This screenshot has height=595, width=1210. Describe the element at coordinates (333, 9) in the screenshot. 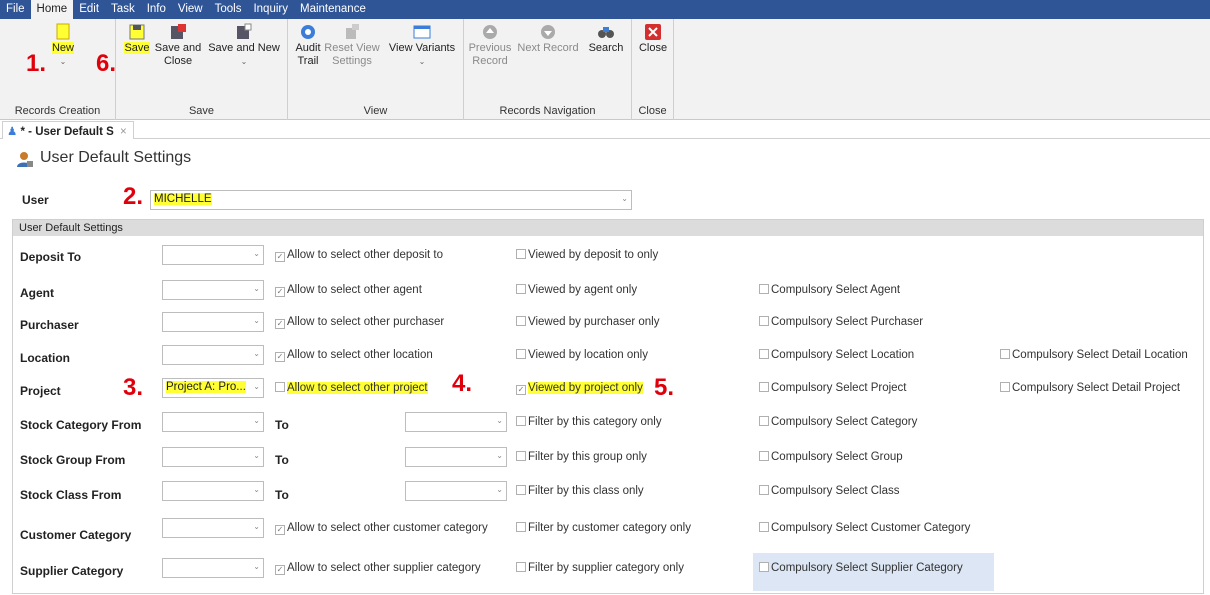

I see `menu-maintenance: Maintenance` at that location.